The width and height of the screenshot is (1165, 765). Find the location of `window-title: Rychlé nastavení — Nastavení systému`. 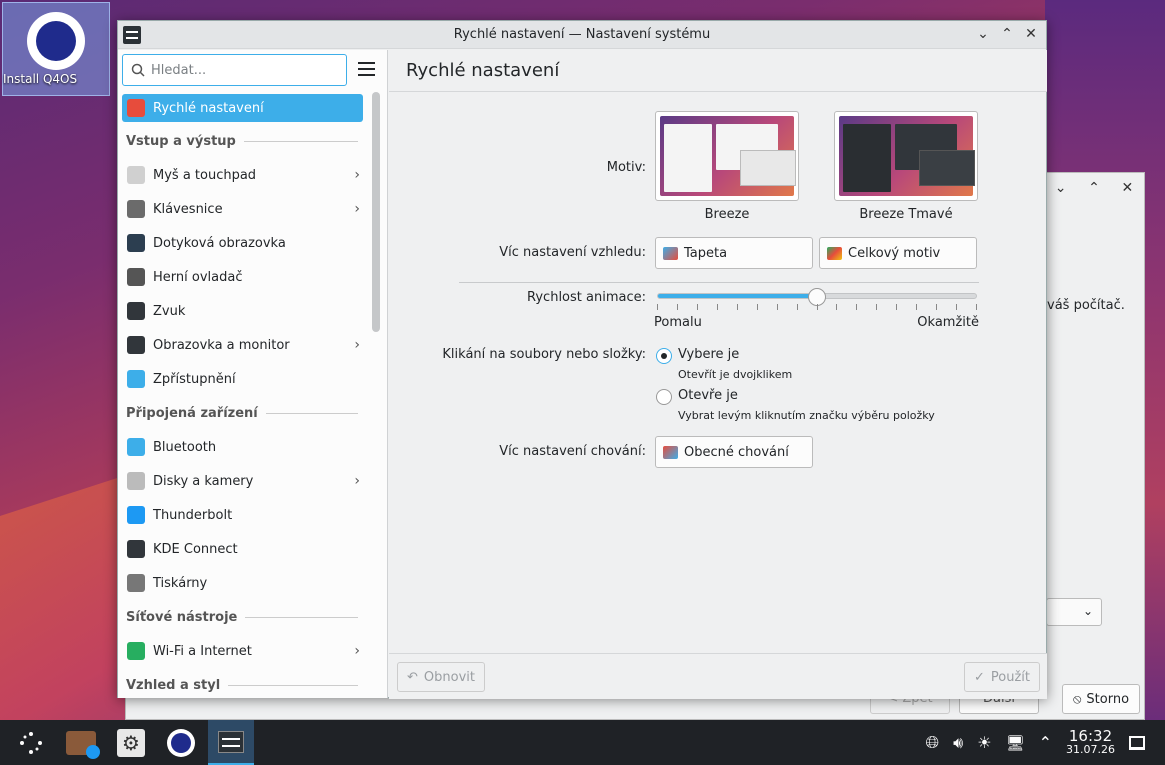

window-title: Rychlé nastavení — Nastavení systému is located at coordinates (582, 34).